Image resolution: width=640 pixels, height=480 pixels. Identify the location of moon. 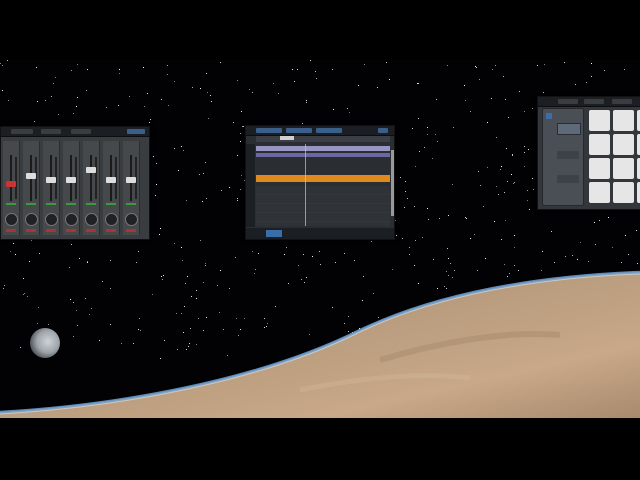
(45, 343).